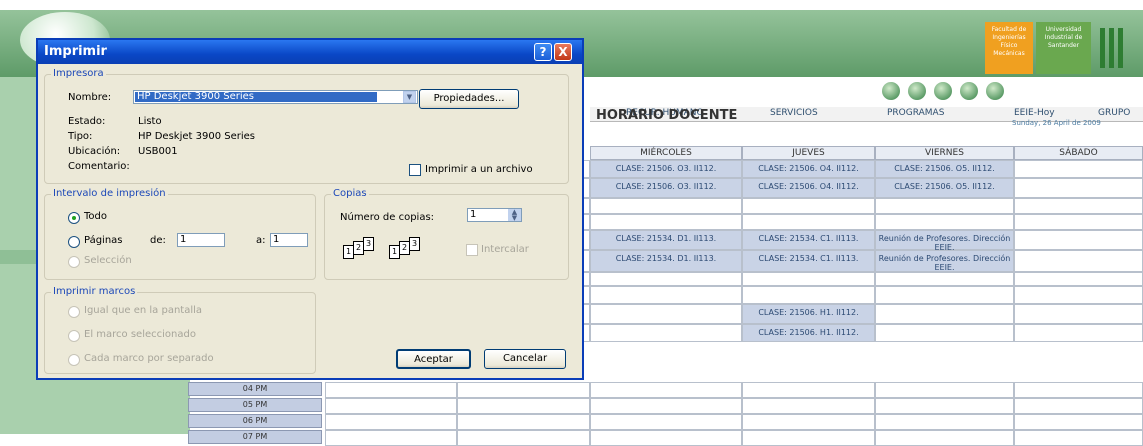 The width and height of the screenshot is (1143, 446). I want to click on accept-button: Aceptar, so click(433, 359).